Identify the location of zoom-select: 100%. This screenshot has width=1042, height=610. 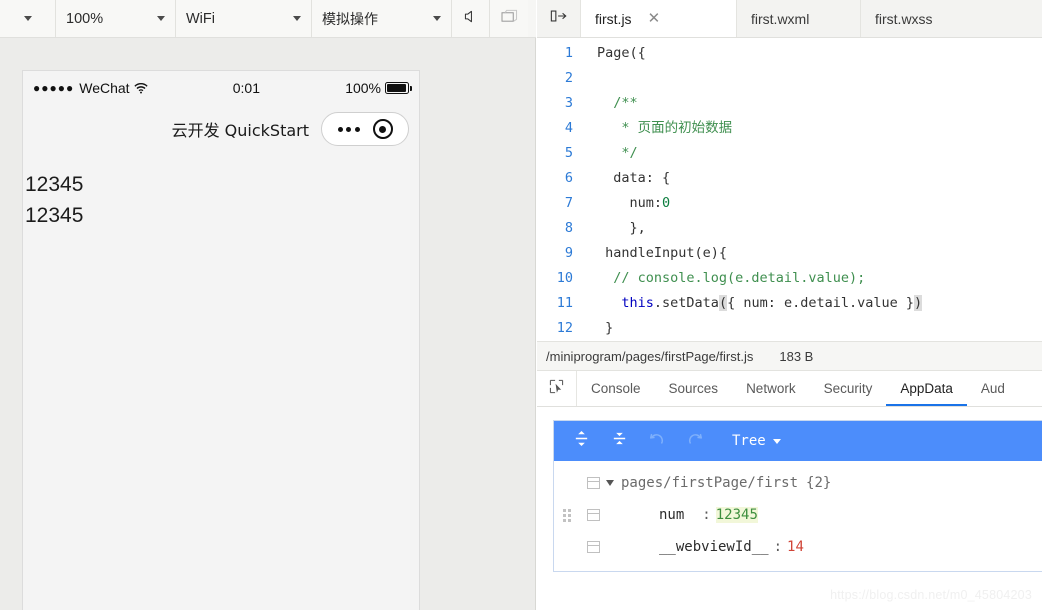
(116, 18).